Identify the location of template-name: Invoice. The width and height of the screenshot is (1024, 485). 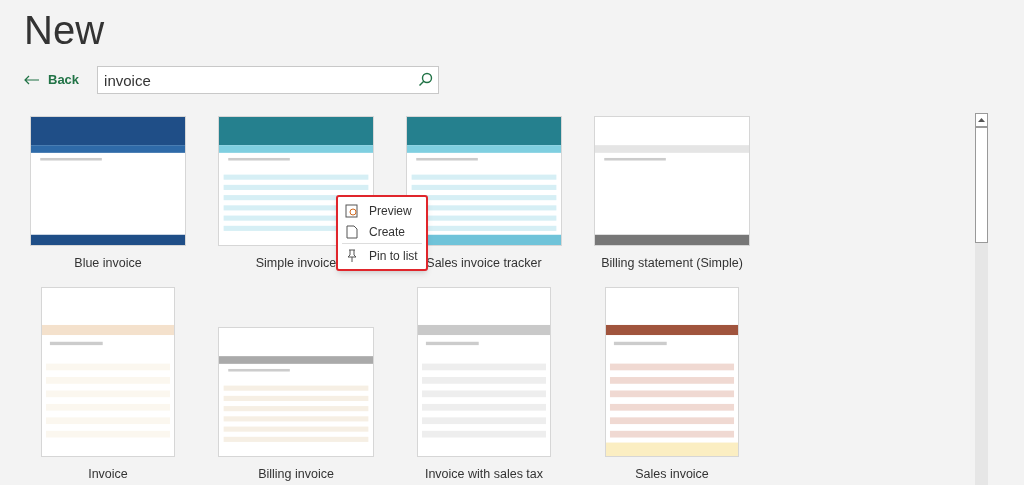
(108, 474).